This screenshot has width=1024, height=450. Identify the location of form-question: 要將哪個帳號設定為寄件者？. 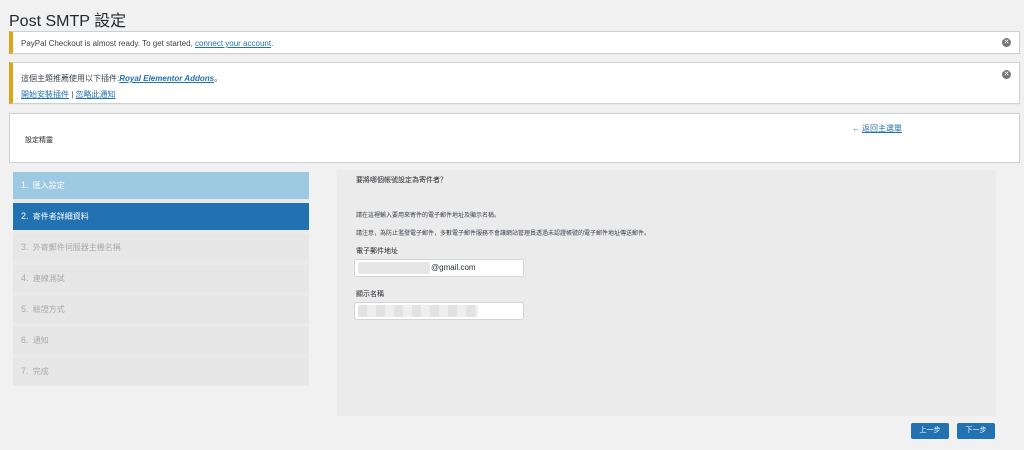
(401, 180).